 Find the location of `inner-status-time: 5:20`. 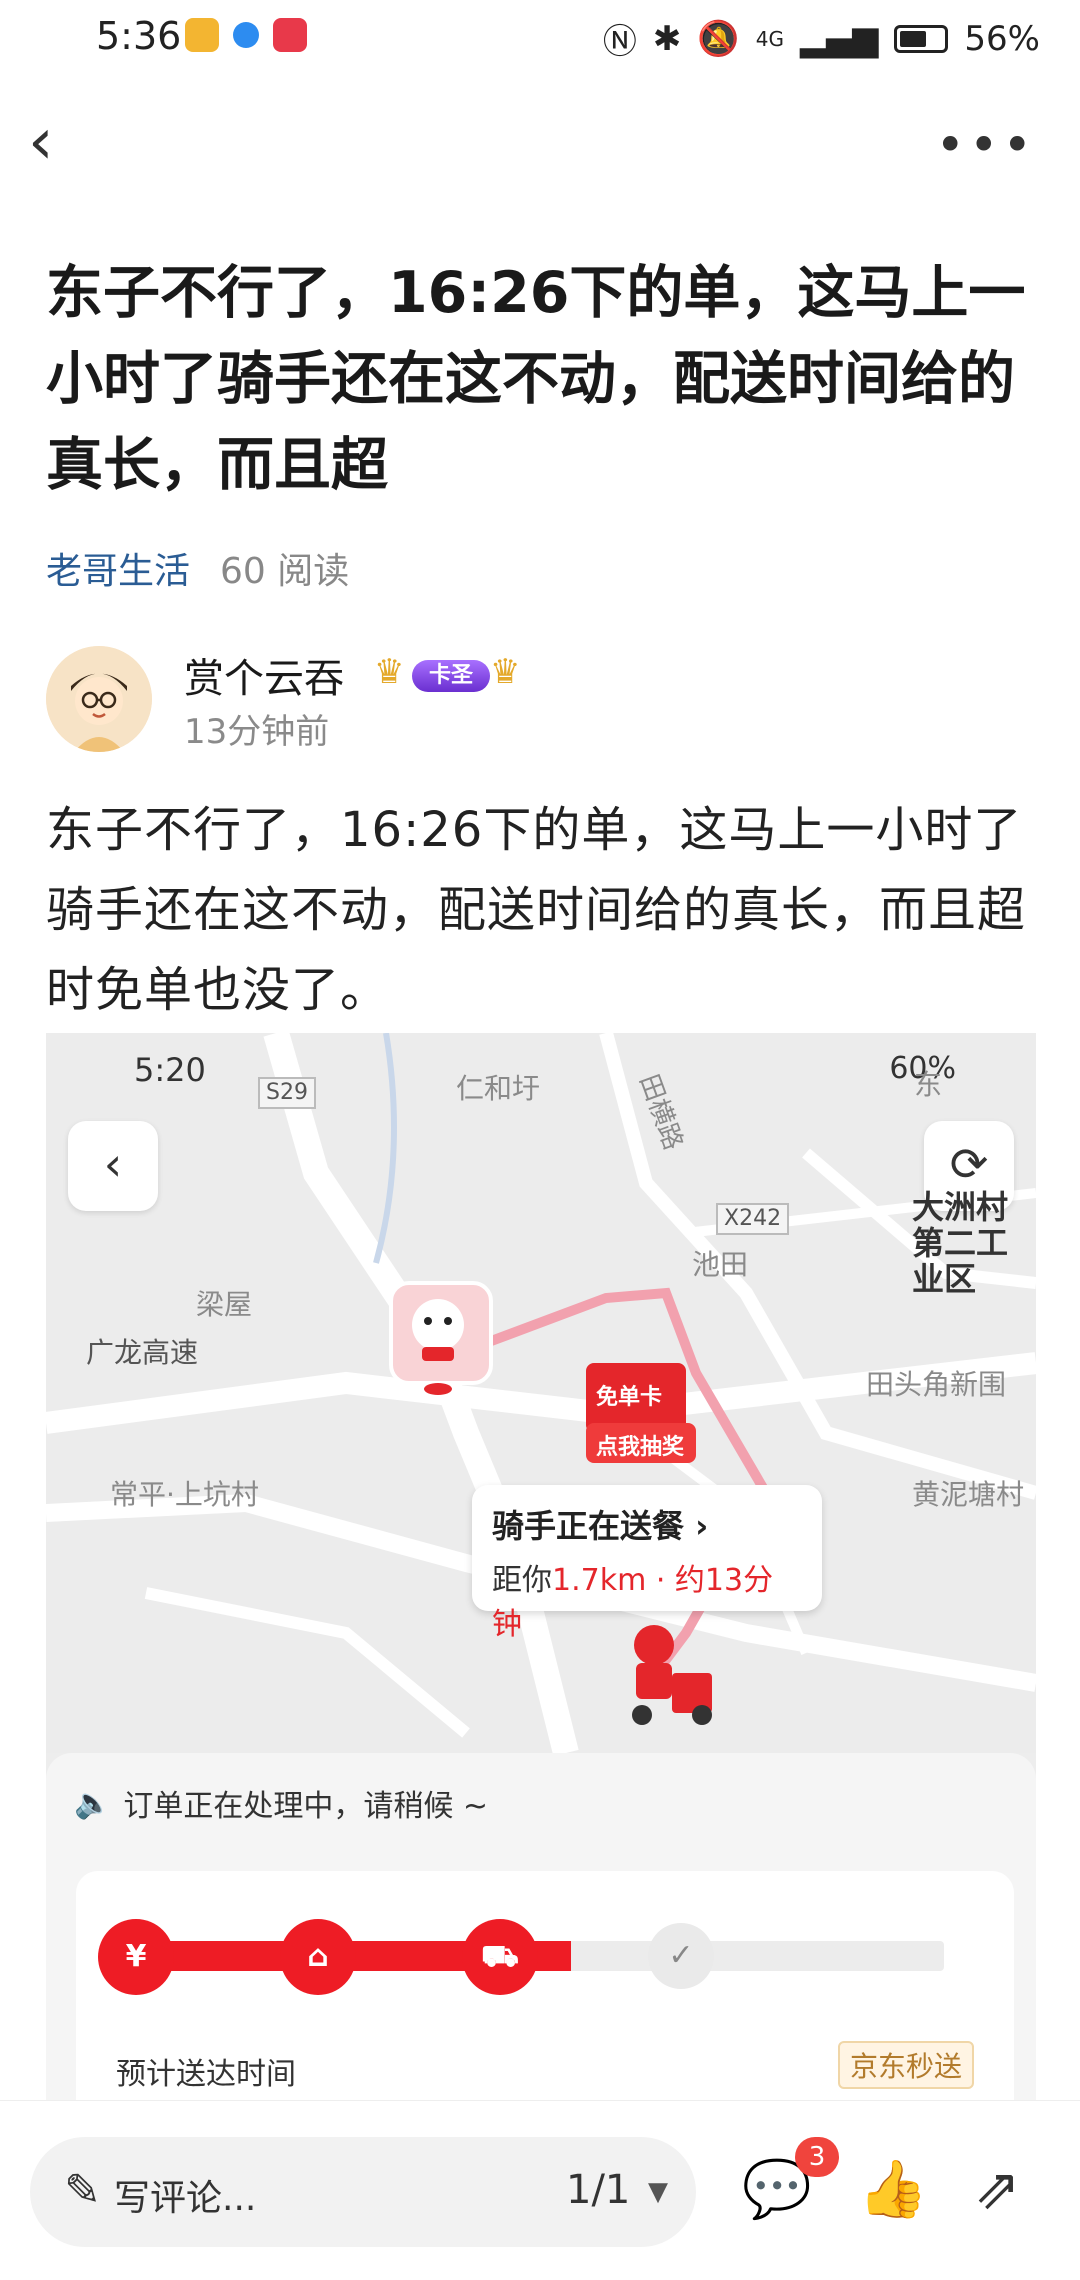

inner-status-time: 5:20 is located at coordinates (170, 1070).